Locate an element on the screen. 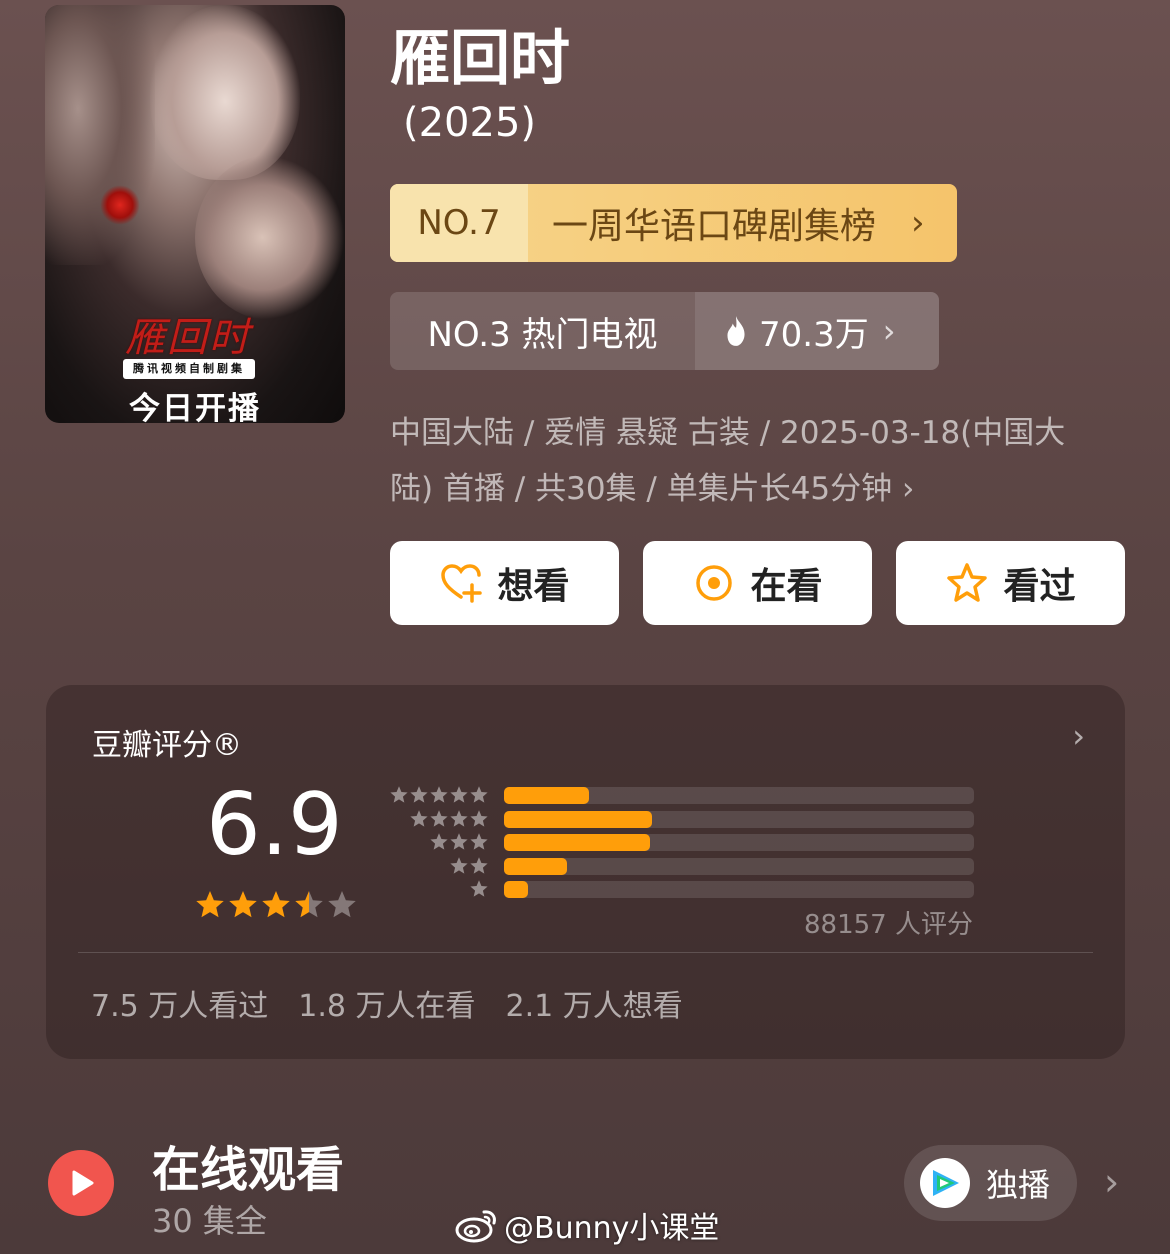  rating-score: 6.9 is located at coordinates (274, 825).